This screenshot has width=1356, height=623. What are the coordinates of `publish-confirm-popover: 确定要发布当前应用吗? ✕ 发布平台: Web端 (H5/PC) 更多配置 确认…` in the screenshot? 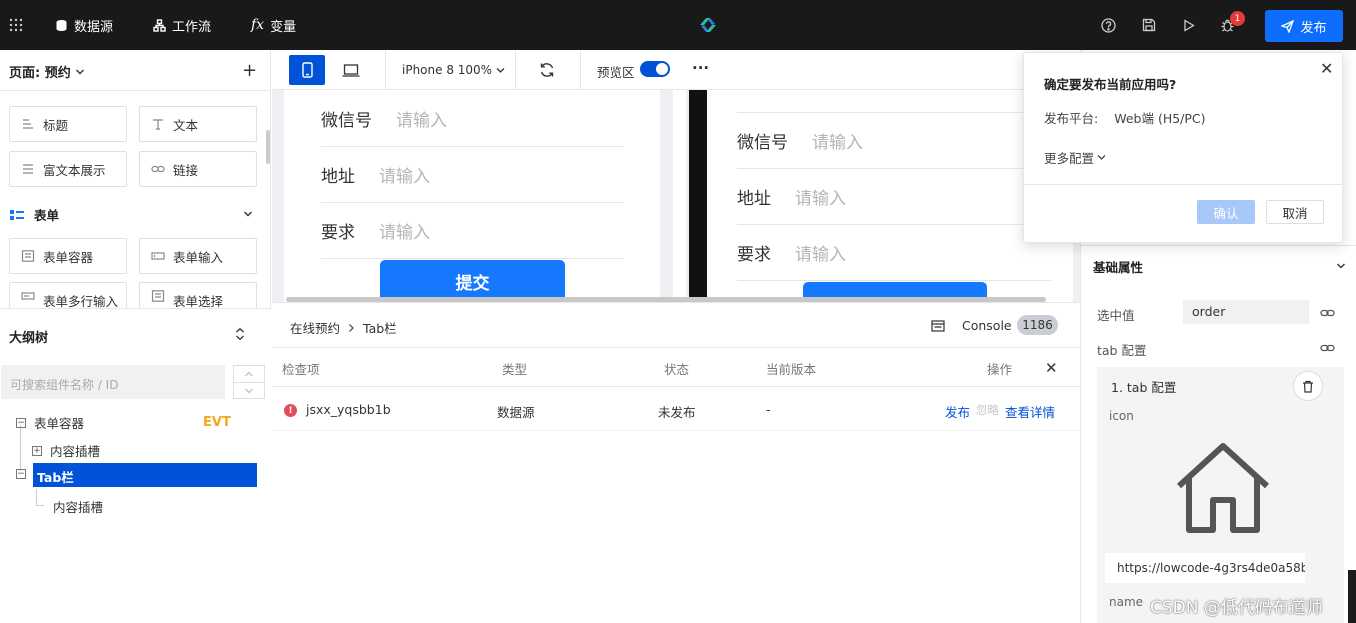 It's located at (1183, 147).